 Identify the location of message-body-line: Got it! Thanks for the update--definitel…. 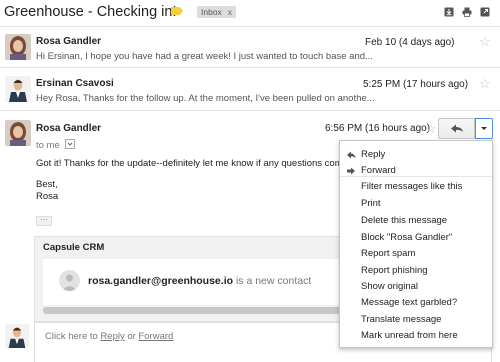
(192, 163).